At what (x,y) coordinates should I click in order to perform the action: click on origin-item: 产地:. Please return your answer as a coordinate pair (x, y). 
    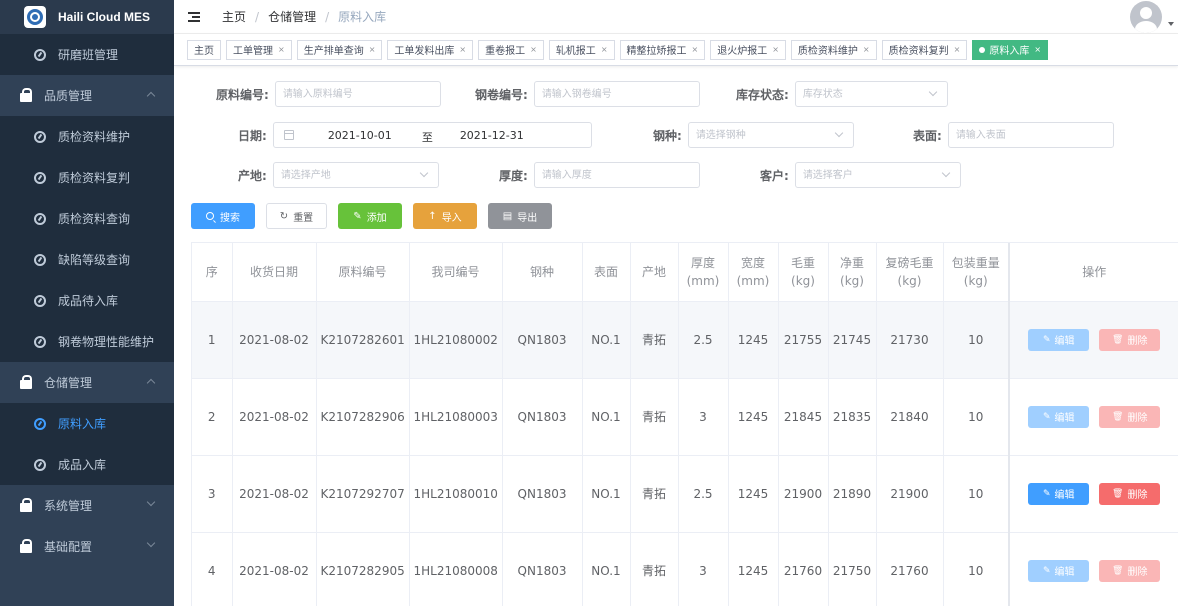
    Looking at the image, I should click on (338, 175).